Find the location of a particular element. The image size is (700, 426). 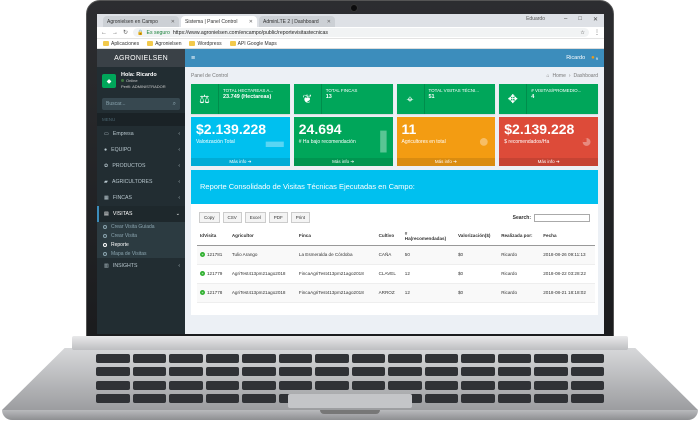

apps-icon is located at coordinates (106, 43).